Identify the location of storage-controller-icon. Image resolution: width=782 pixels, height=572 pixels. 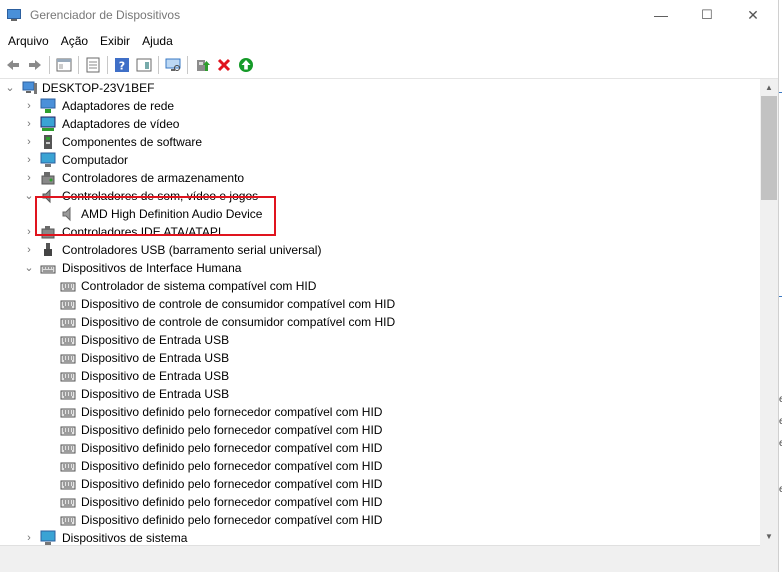
(48, 178).